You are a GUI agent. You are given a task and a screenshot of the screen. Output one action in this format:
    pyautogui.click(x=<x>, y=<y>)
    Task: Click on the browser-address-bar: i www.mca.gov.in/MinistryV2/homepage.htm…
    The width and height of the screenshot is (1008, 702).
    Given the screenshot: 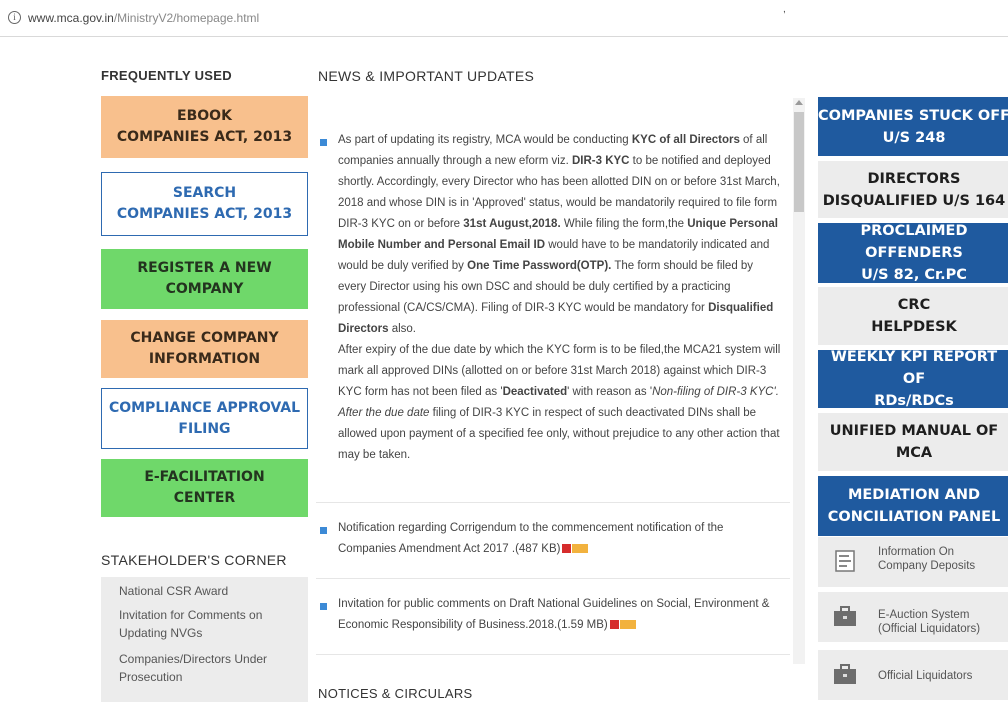 What is the action you would take?
    pyautogui.click(x=504, y=18)
    